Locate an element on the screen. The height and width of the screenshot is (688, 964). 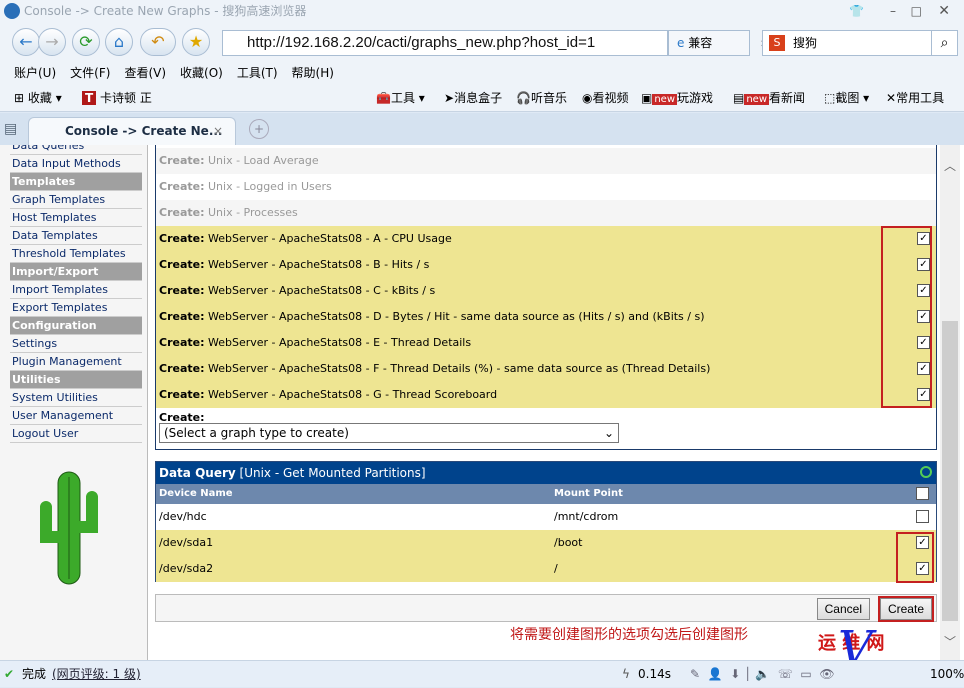
games-button: ▣ new 玩游戏 is located at coordinates (677, 99).